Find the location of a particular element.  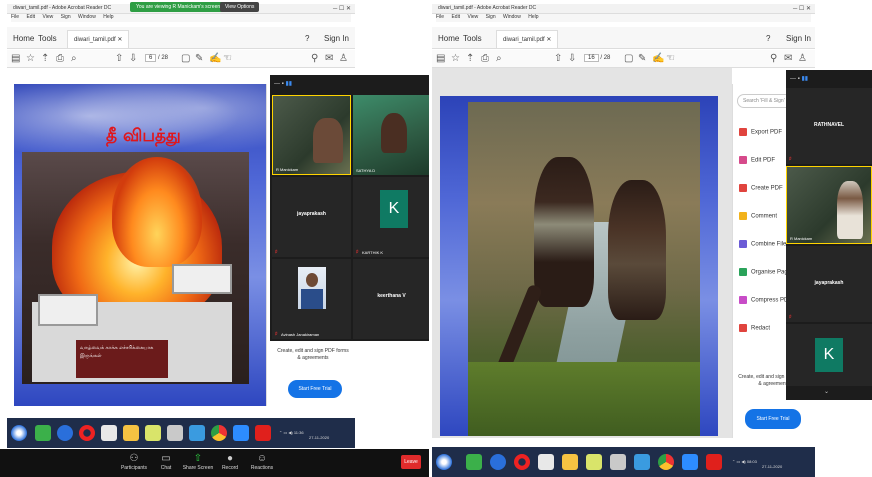

right-start-trial-button: Start Free Trial is located at coordinates (773, 419).